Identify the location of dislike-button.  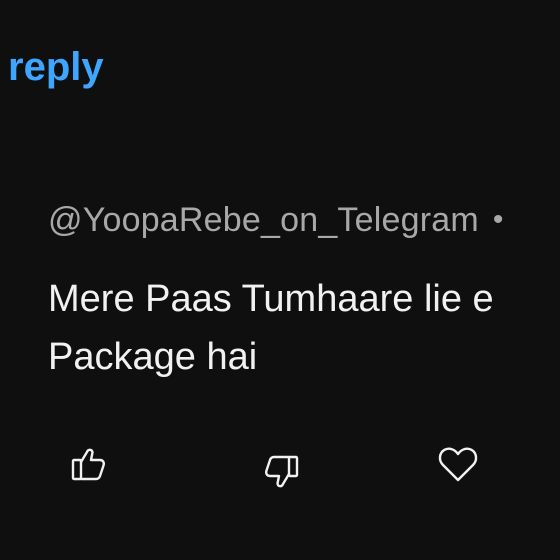
(282, 464).